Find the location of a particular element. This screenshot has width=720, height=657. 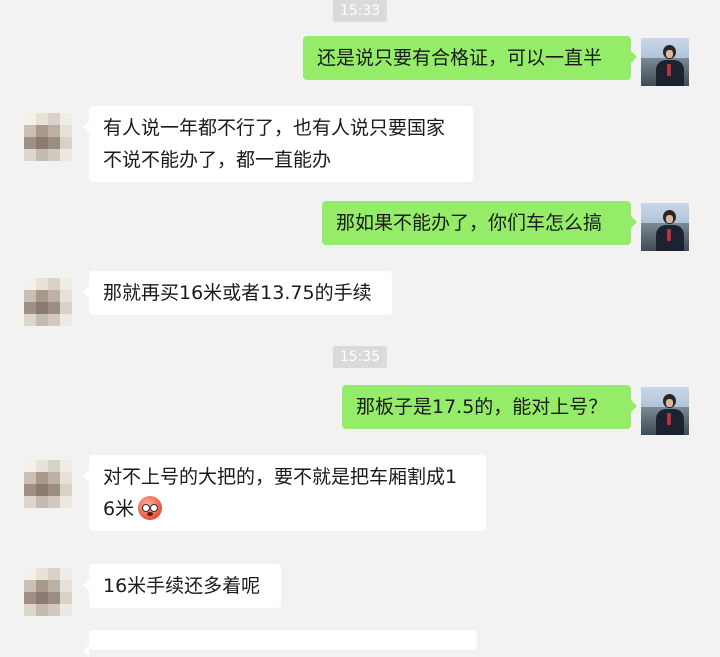

message-text: 有人说一年都不行了，也有人说只要国家 is located at coordinates (274, 128).